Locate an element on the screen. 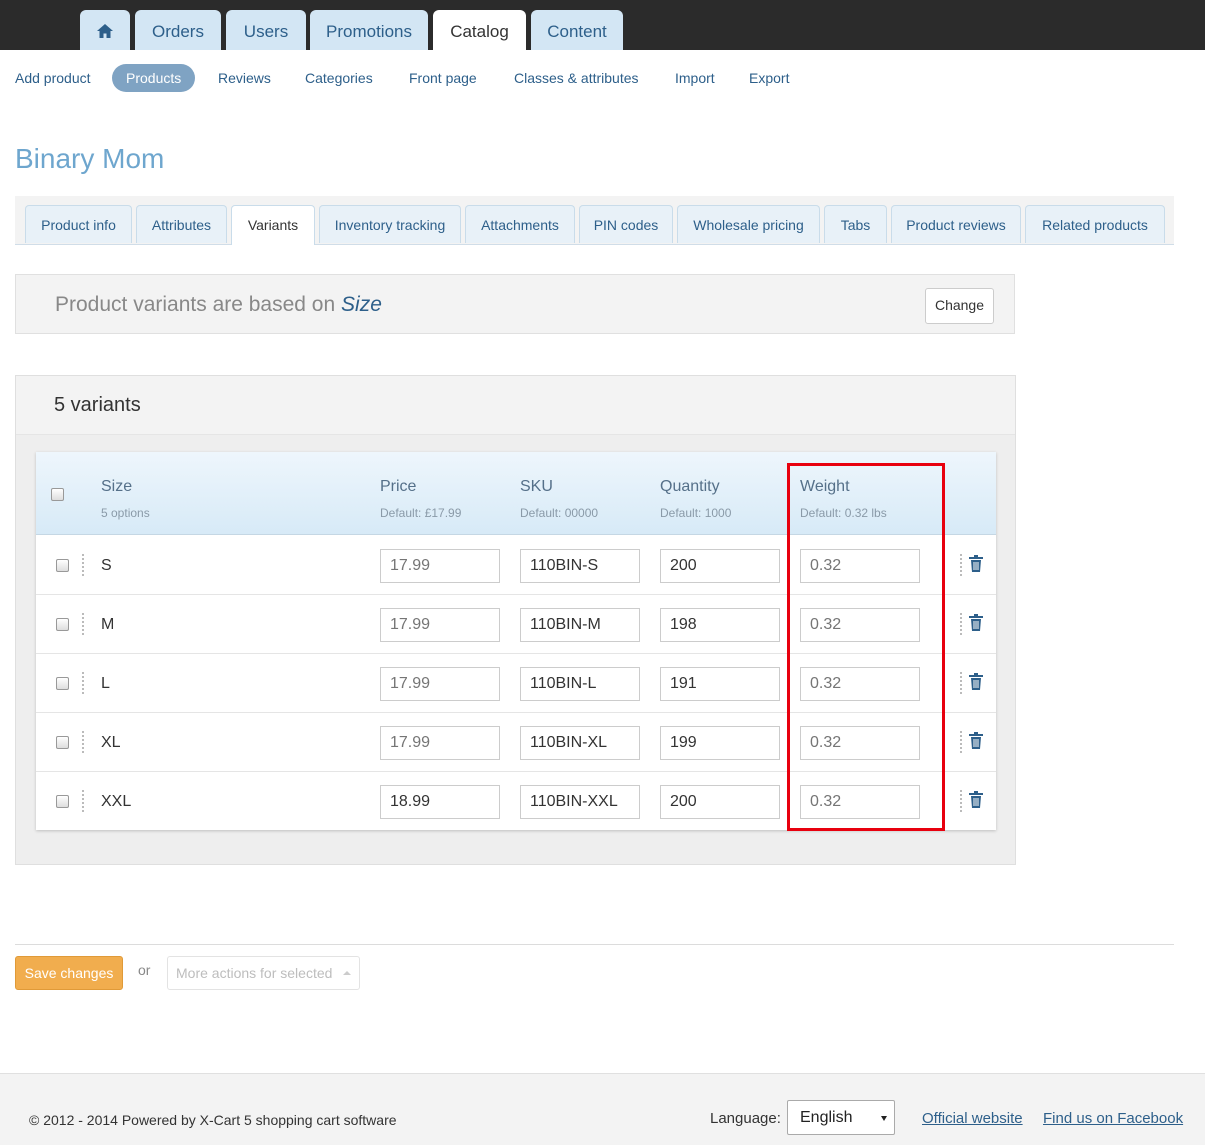 Image resolution: width=1205 pixels, height=1145 pixels. table-row: XXL is located at coordinates (516, 800).